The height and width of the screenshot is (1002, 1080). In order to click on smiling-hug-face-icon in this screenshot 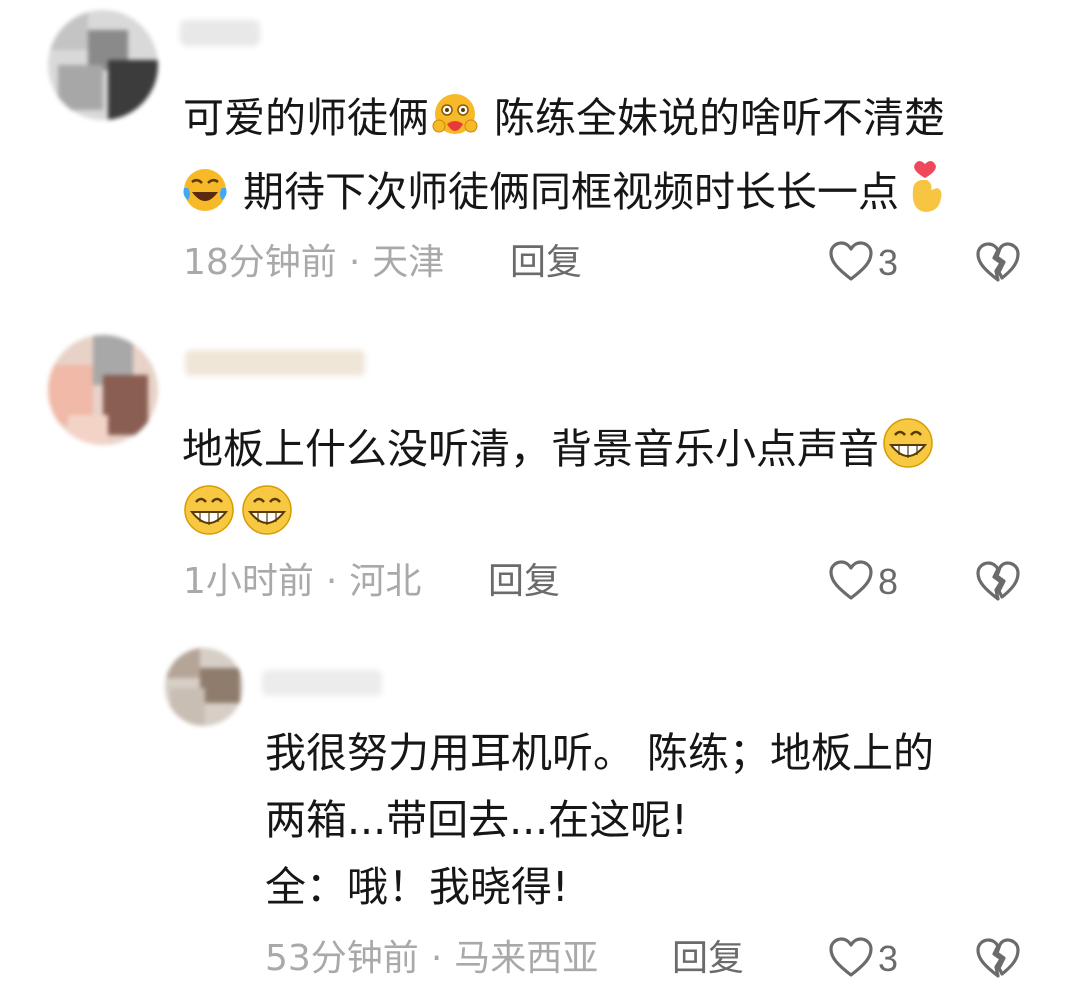, I will do `click(455, 121)`.